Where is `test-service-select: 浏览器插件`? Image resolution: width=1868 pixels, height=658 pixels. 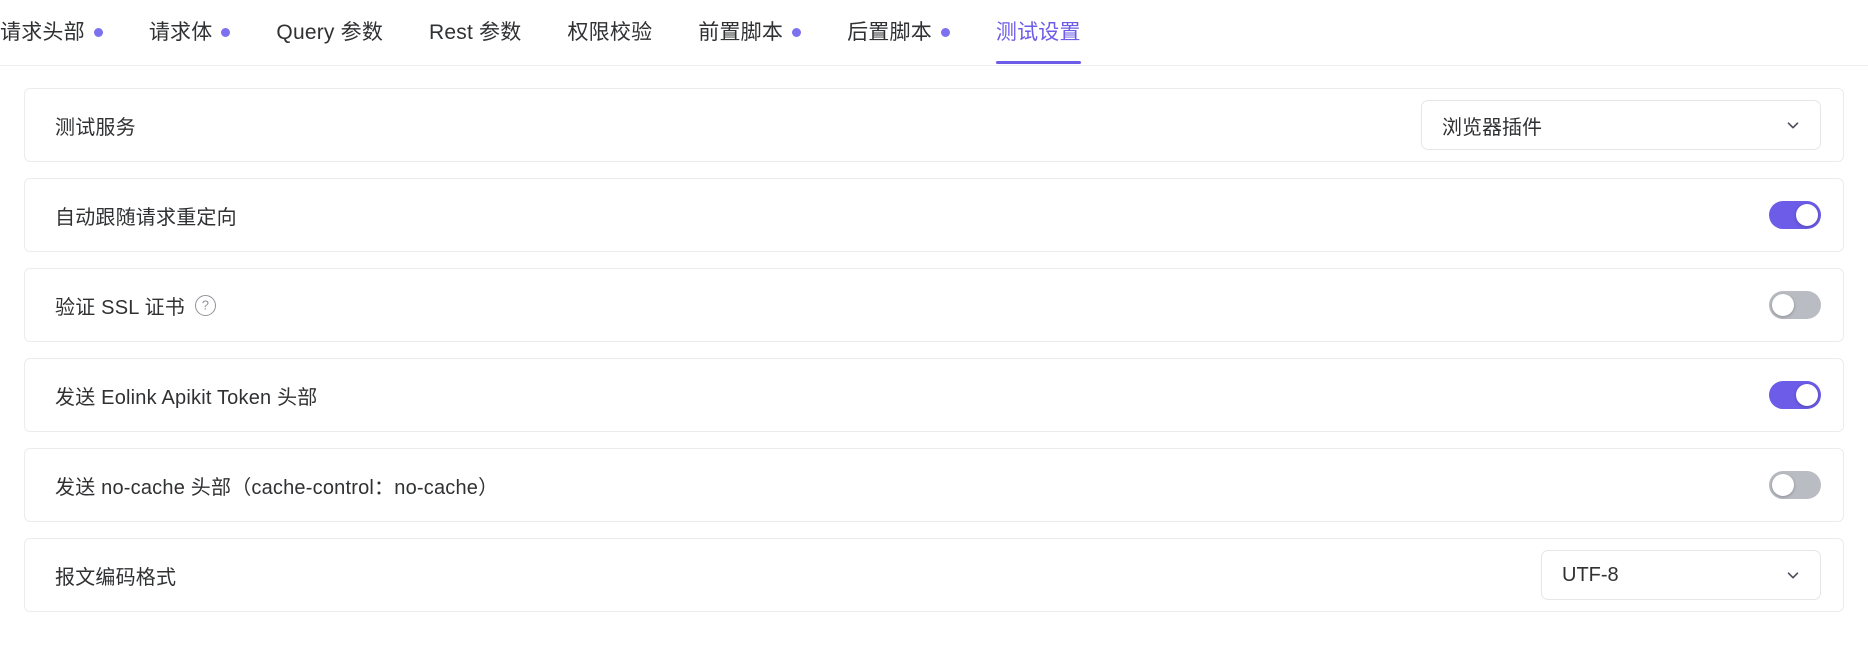
test-service-select: 浏览器插件 is located at coordinates (1621, 125).